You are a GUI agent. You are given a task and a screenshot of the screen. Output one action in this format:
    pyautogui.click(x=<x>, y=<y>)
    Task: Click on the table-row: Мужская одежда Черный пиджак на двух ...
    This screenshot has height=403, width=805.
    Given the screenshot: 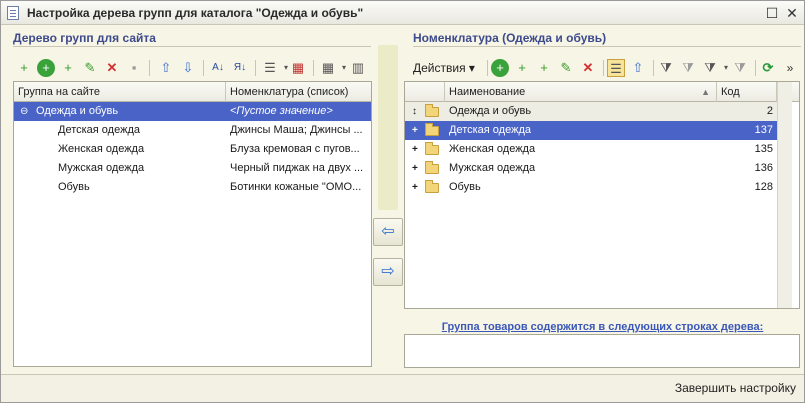 What is the action you would take?
    pyautogui.click(x=192, y=168)
    